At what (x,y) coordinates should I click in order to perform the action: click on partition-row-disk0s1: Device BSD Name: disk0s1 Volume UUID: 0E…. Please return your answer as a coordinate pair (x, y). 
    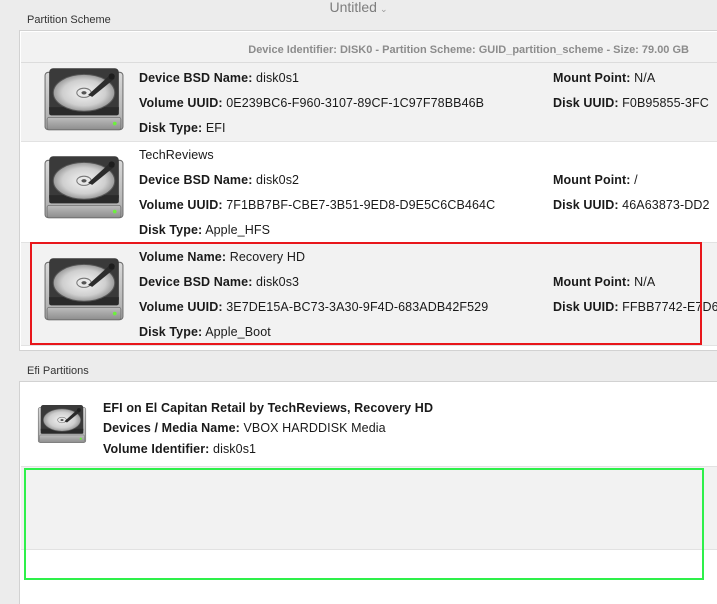
    Looking at the image, I should click on (369, 102).